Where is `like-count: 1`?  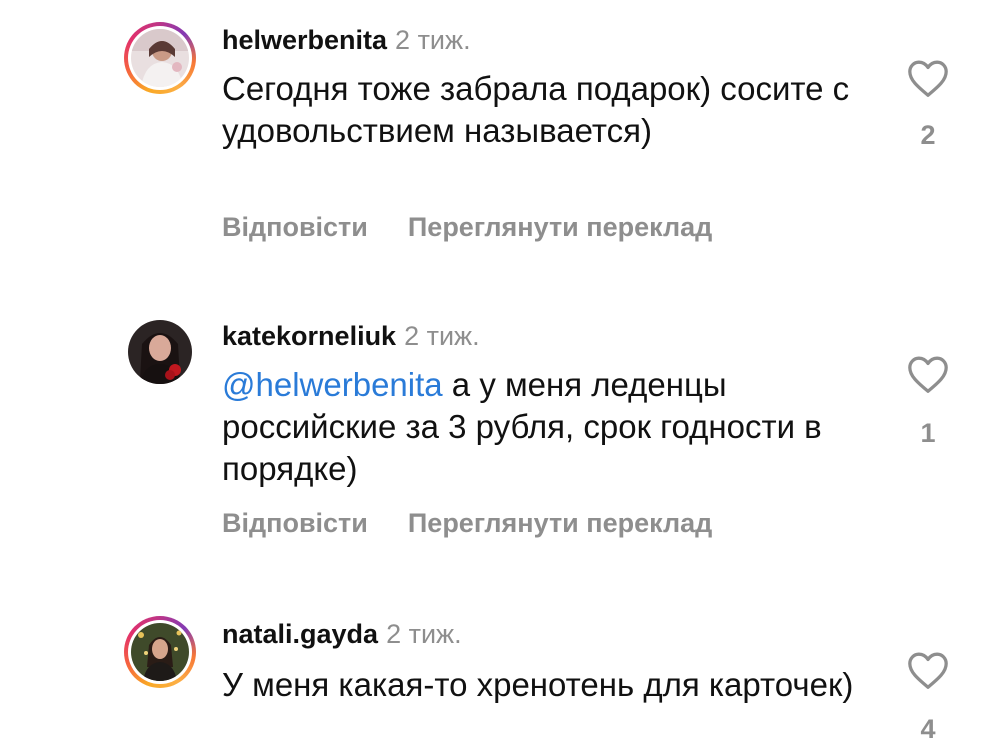
like-count: 1 is located at coordinates (928, 433).